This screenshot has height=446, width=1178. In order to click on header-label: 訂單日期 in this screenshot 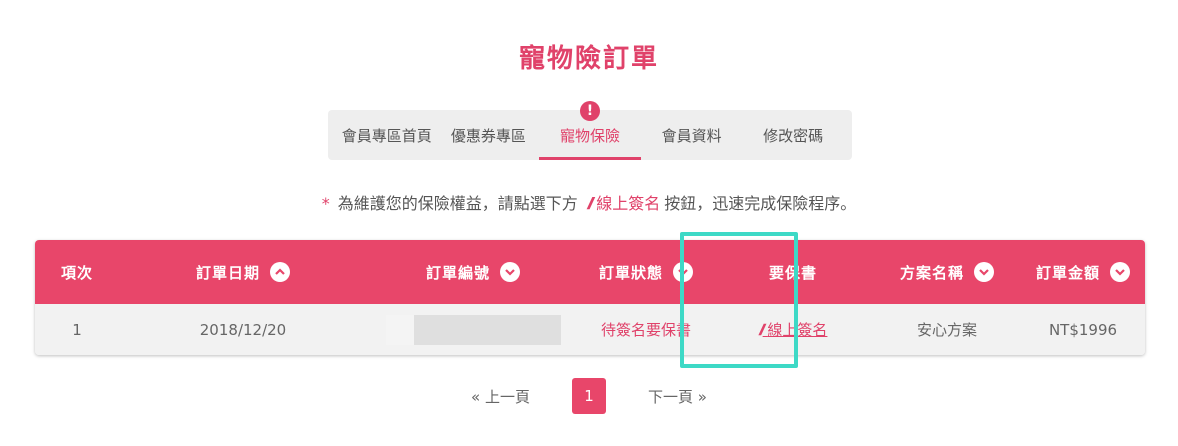, I will do `click(227, 272)`.